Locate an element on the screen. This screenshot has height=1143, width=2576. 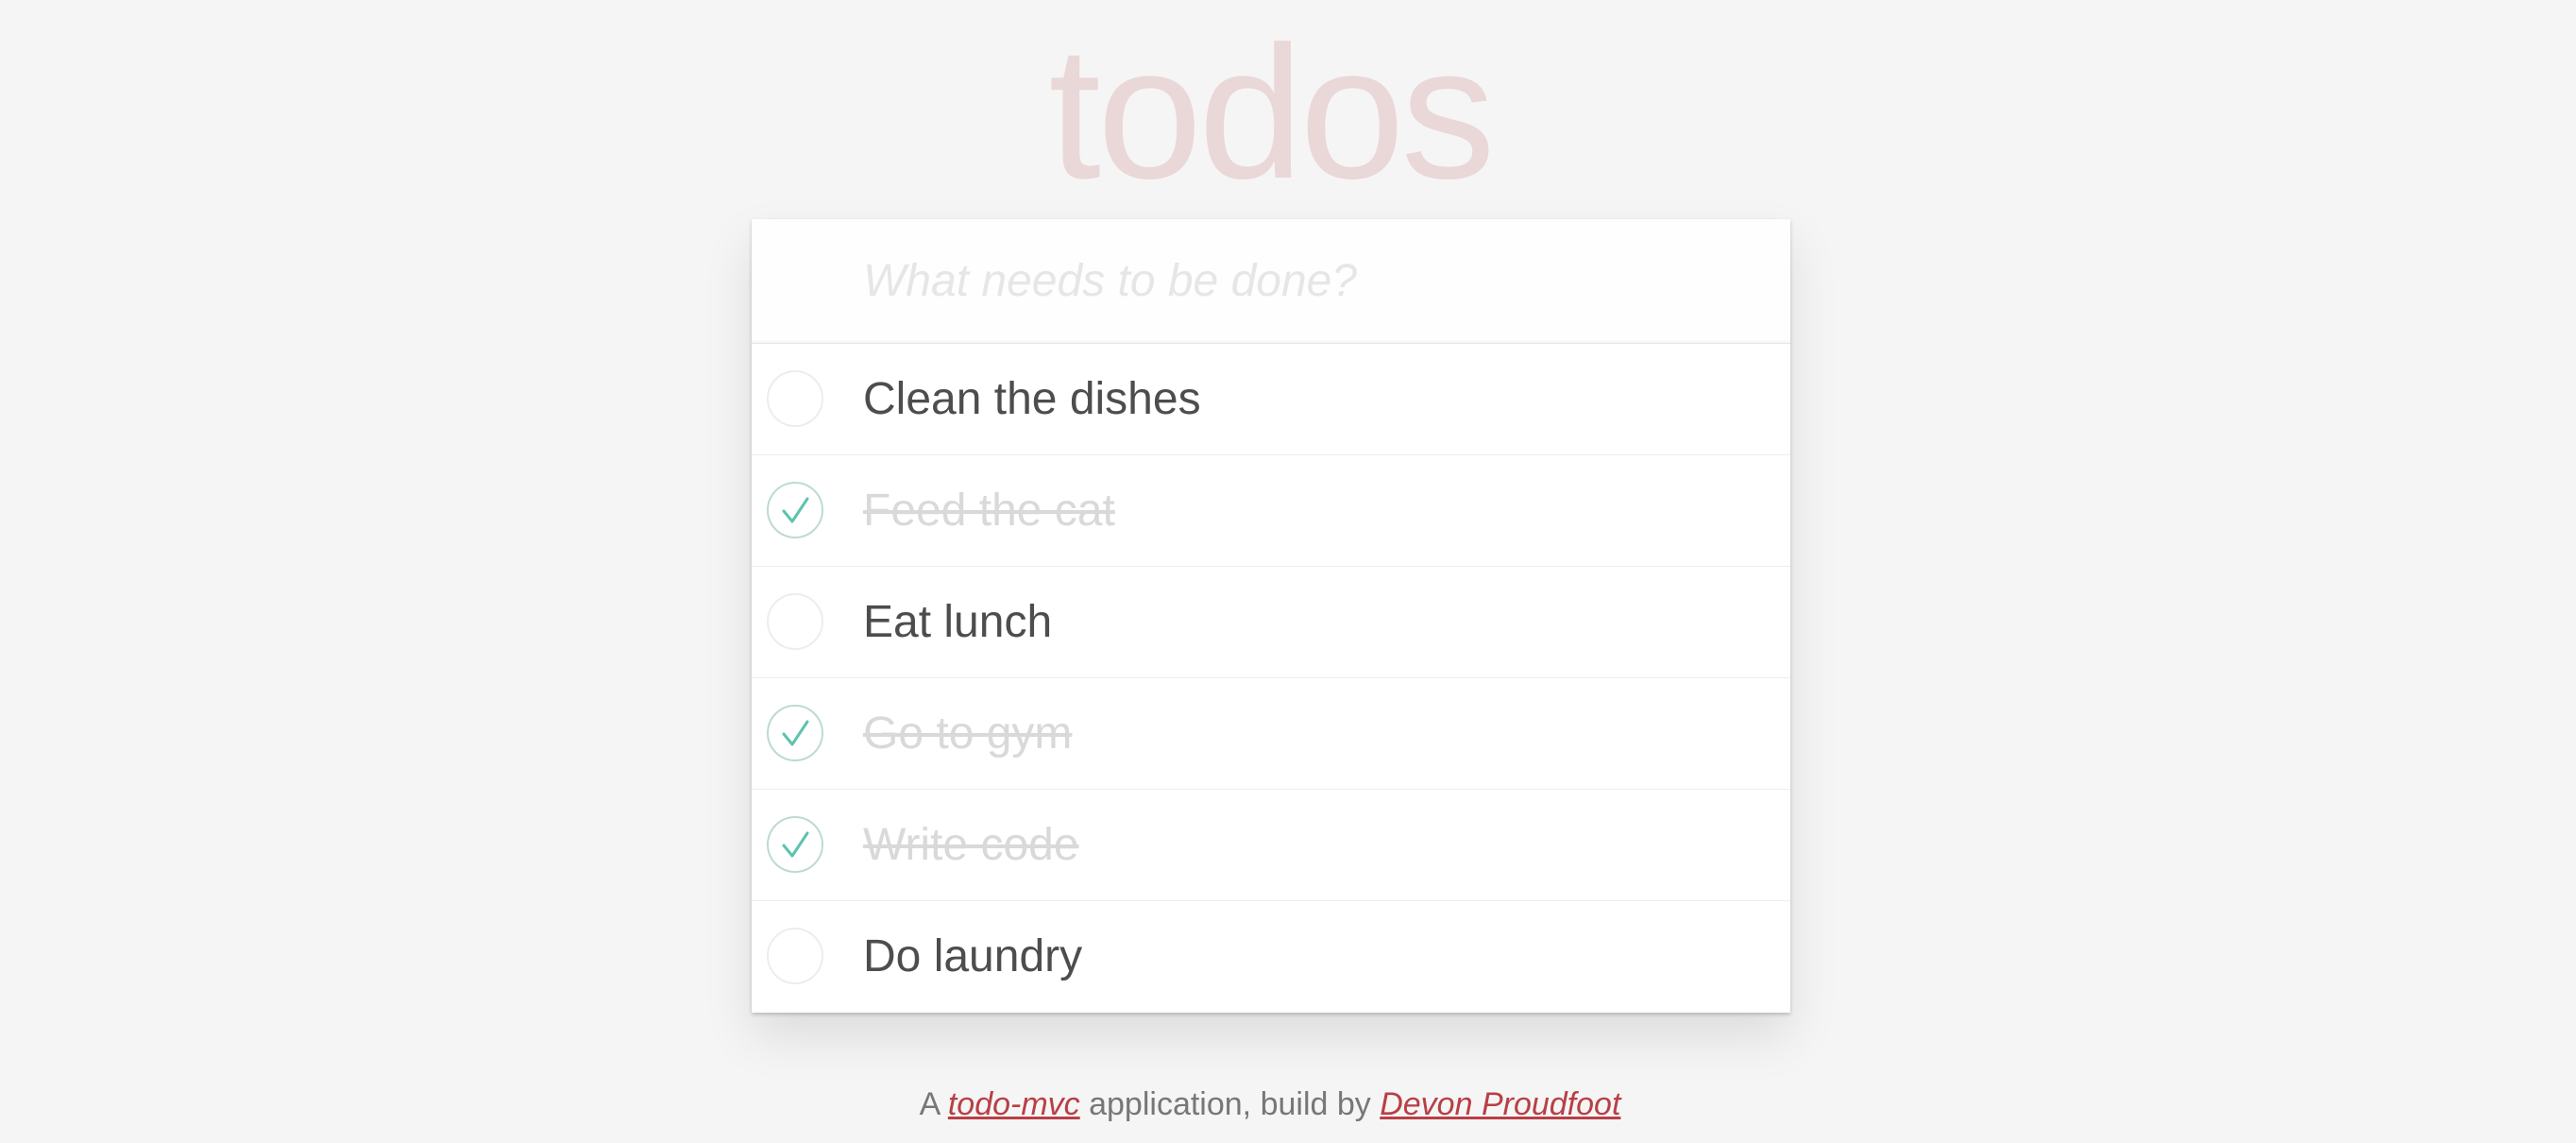
todomvc-link: todo-mvc is located at coordinates (1014, 1104).